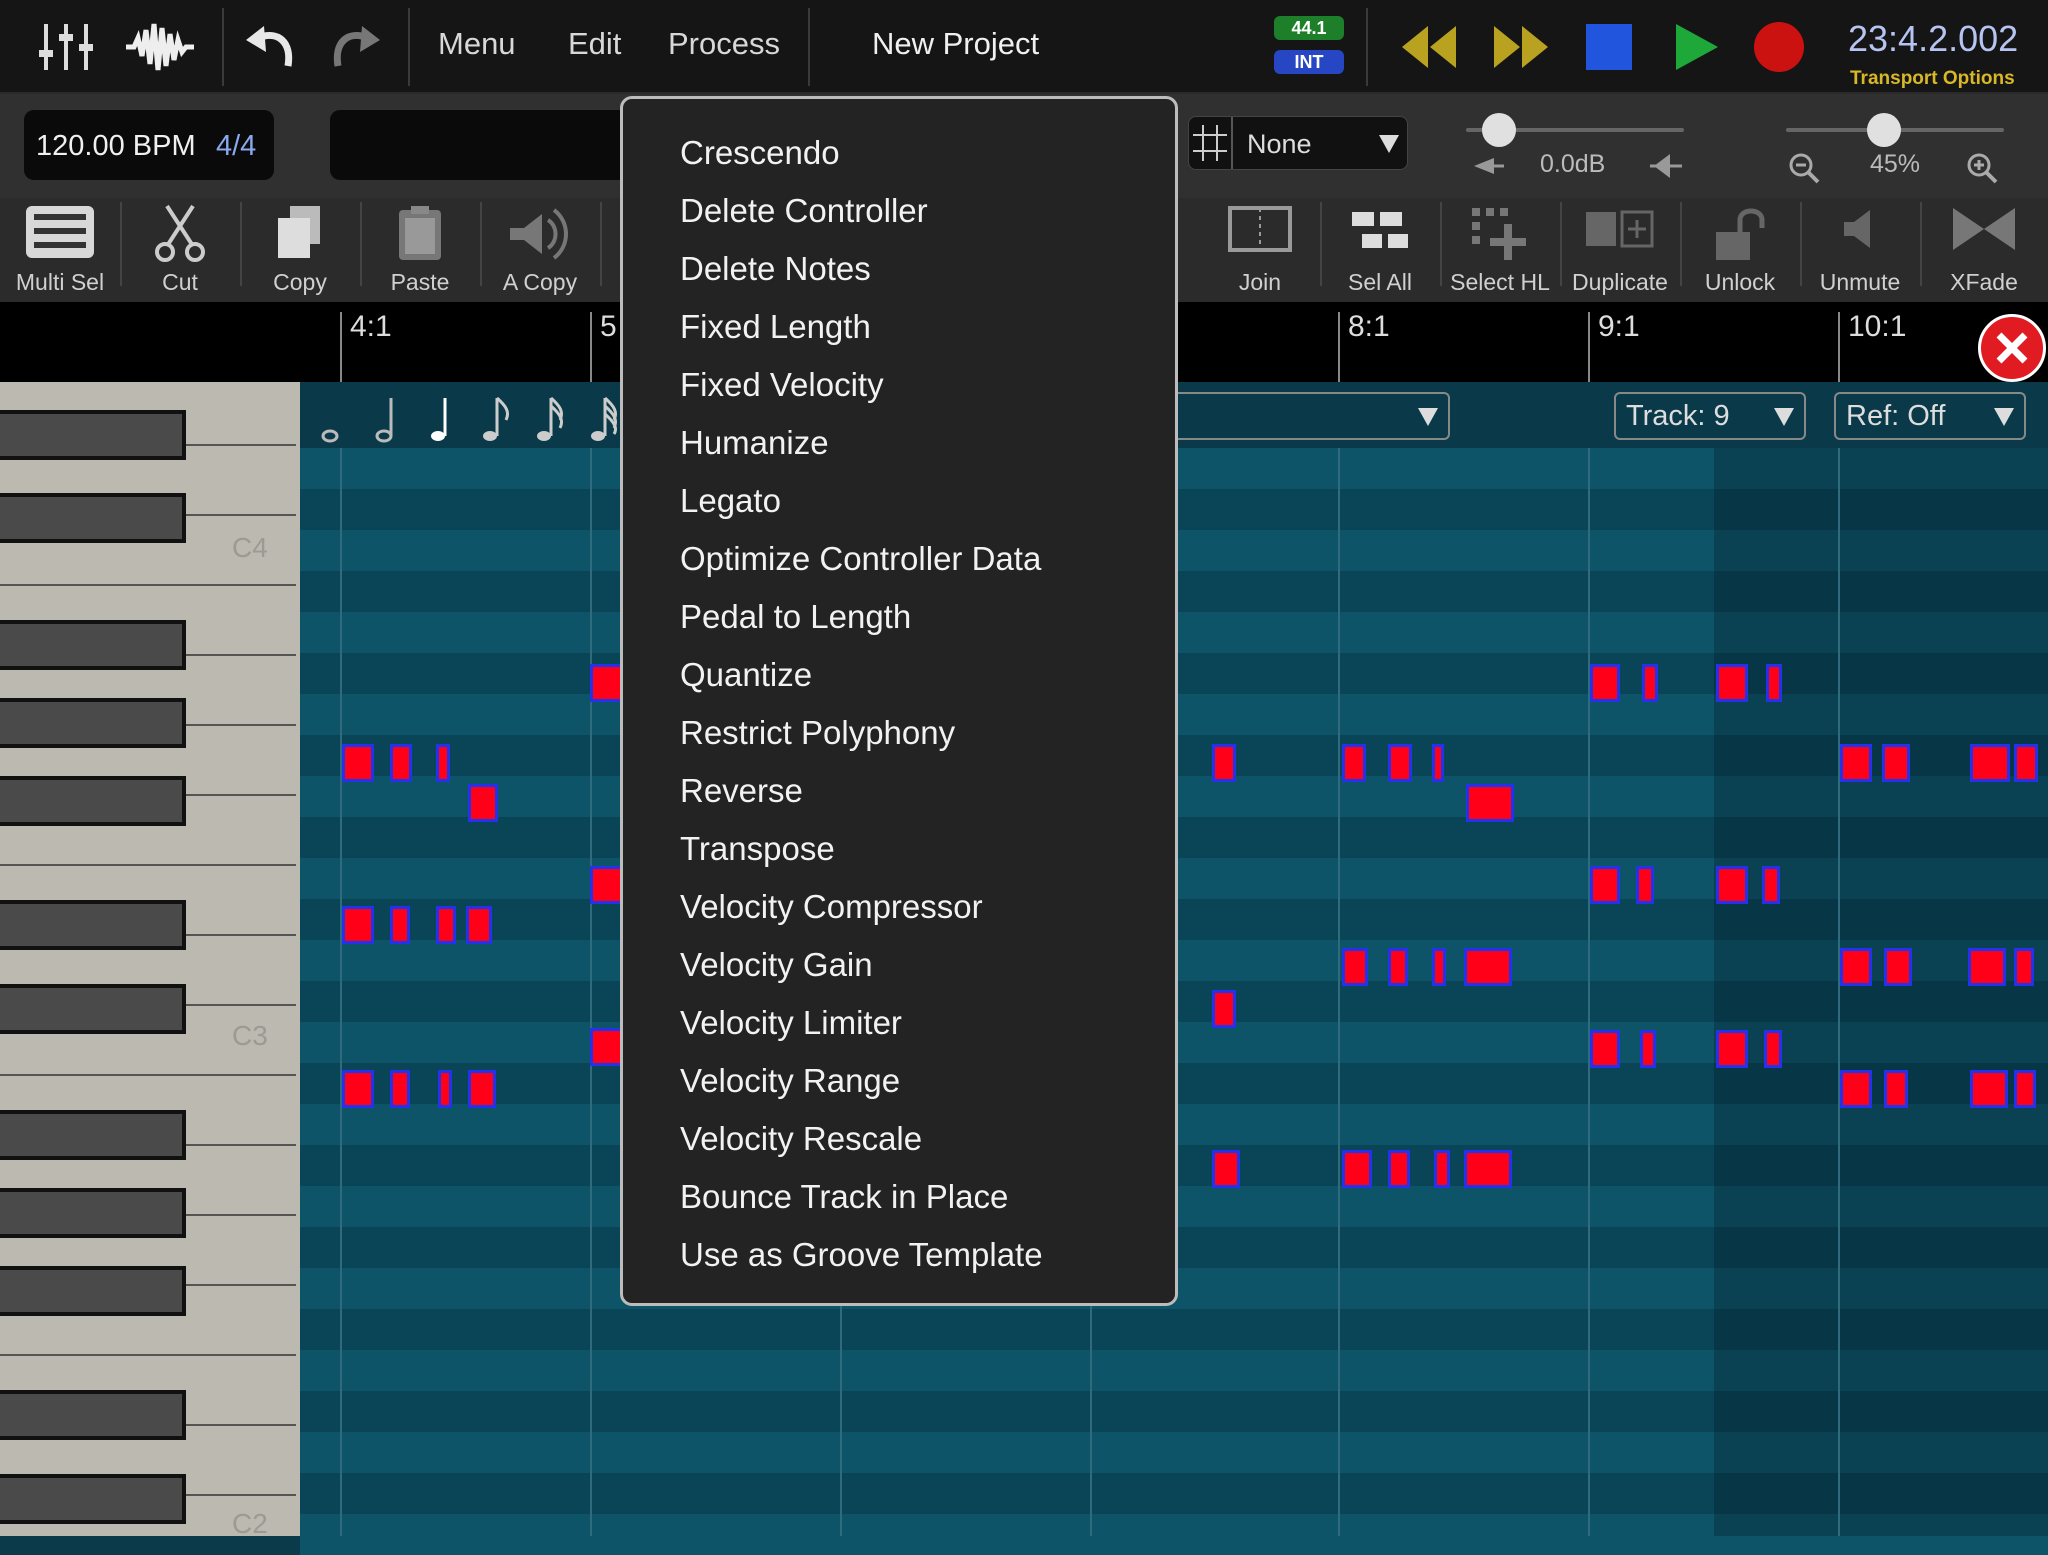 The width and height of the screenshot is (2048, 1555). Describe the element at coordinates (795, 617) in the screenshot. I see `popup-menu-item: Pedal to Length` at that location.